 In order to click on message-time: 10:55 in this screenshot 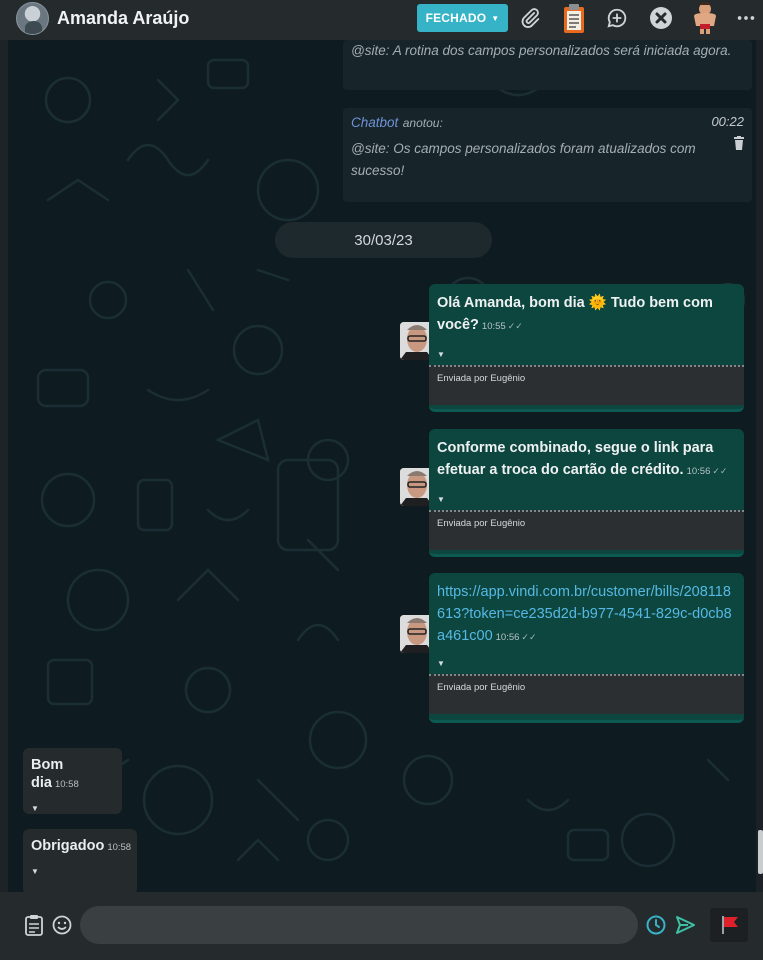, I will do `click(493, 326)`.